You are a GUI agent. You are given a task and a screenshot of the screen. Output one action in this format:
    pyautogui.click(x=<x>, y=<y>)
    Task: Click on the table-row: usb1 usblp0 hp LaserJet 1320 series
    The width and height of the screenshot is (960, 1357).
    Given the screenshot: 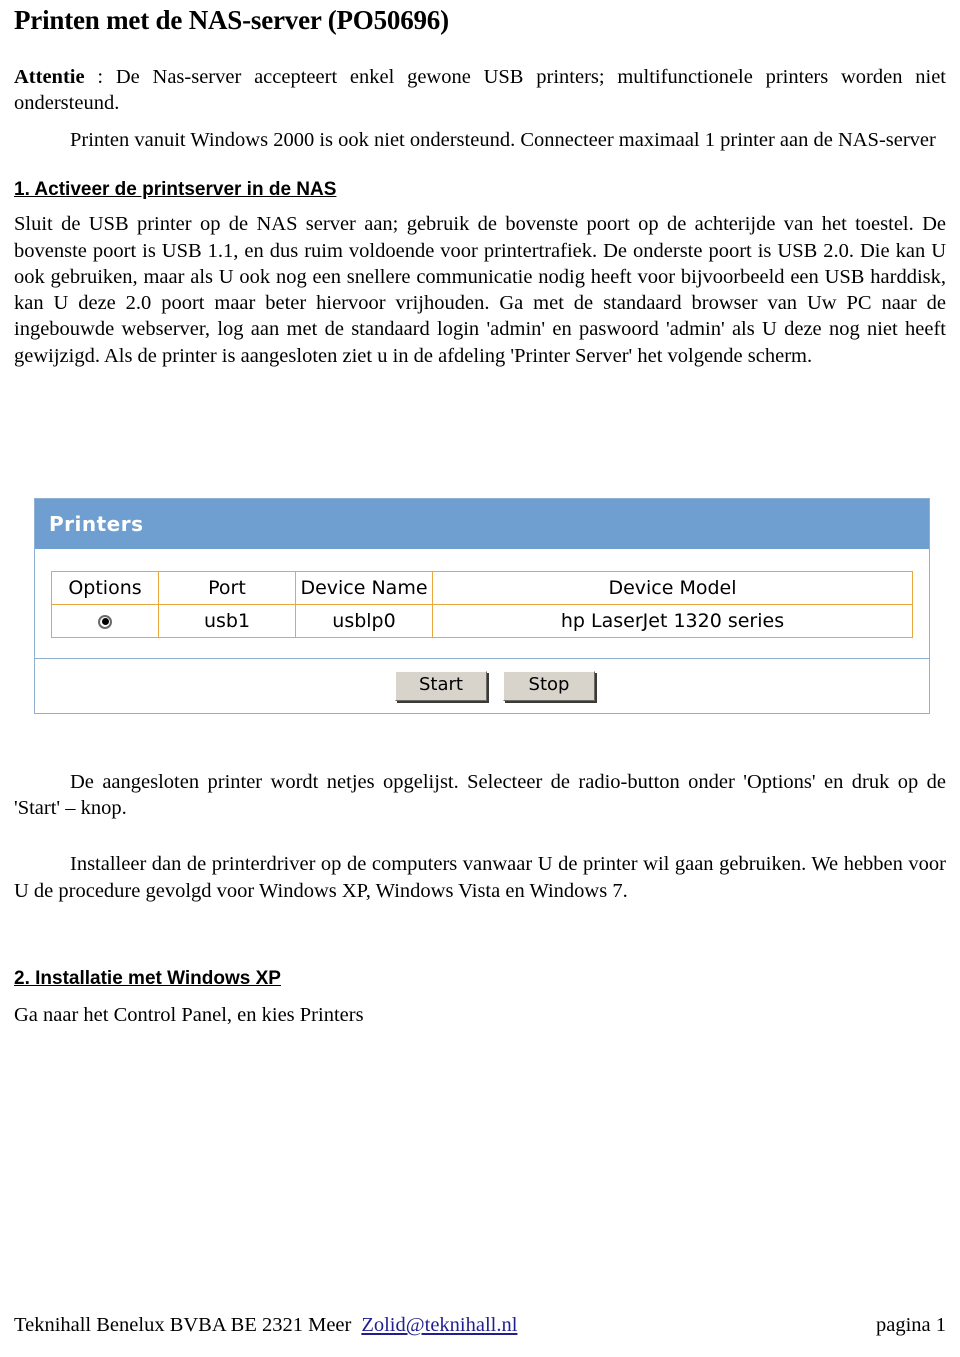 What is the action you would take?
    pyautogui.click(x=482, y=621)
    